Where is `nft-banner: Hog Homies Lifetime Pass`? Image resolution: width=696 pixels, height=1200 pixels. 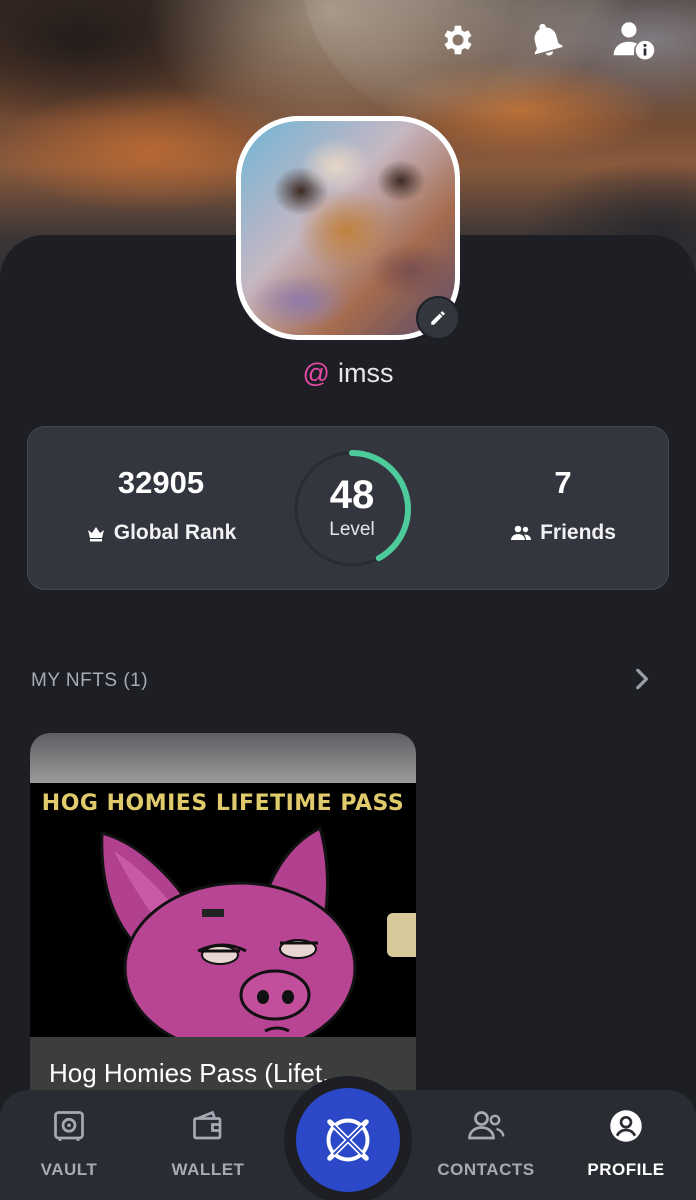 nft-banner: Hog Homies Lifetime Pass is located at coordinates (223, 803).